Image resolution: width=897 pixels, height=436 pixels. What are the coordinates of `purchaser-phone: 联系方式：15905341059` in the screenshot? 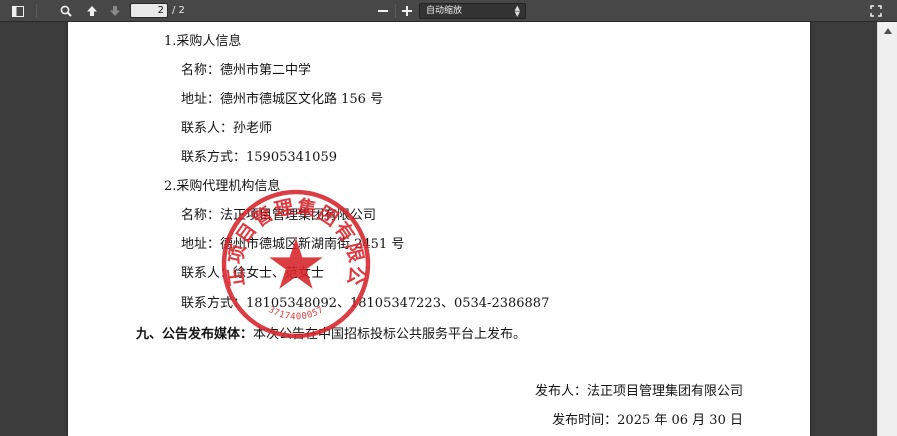 It's located at (259, 157).